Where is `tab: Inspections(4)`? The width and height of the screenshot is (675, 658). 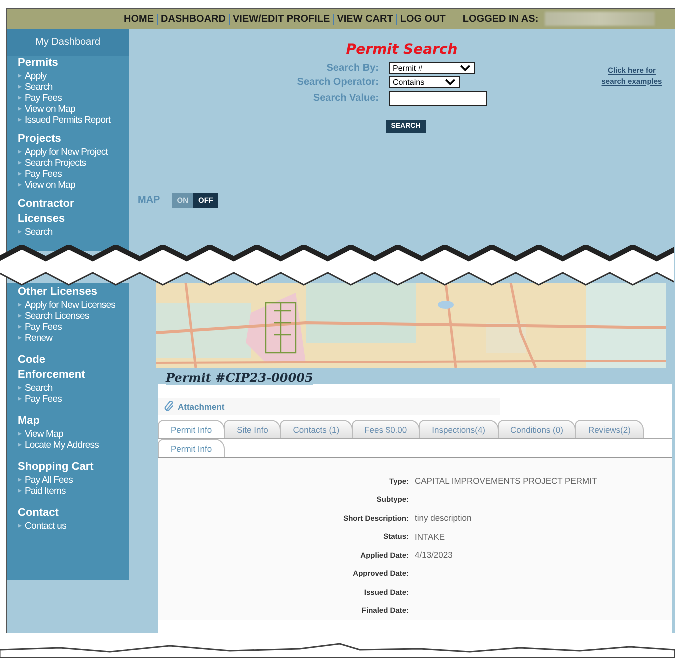
tab: Inspections(4) is located at coordinates (459, 429).